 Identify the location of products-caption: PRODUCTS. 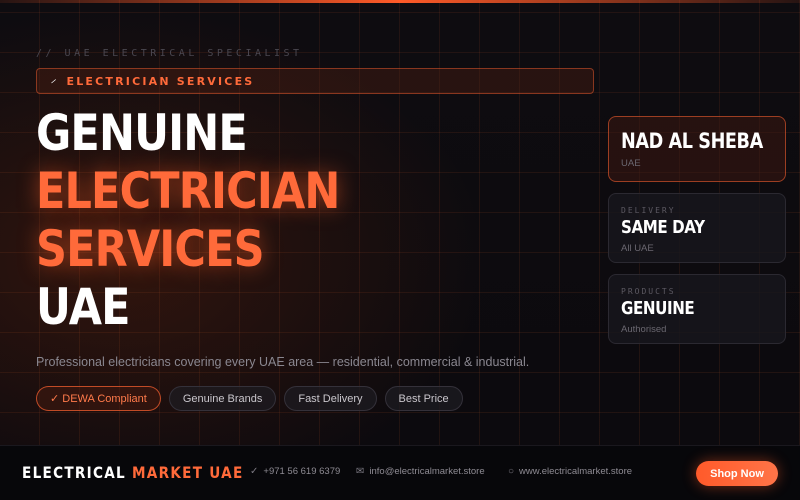
(648, 291).